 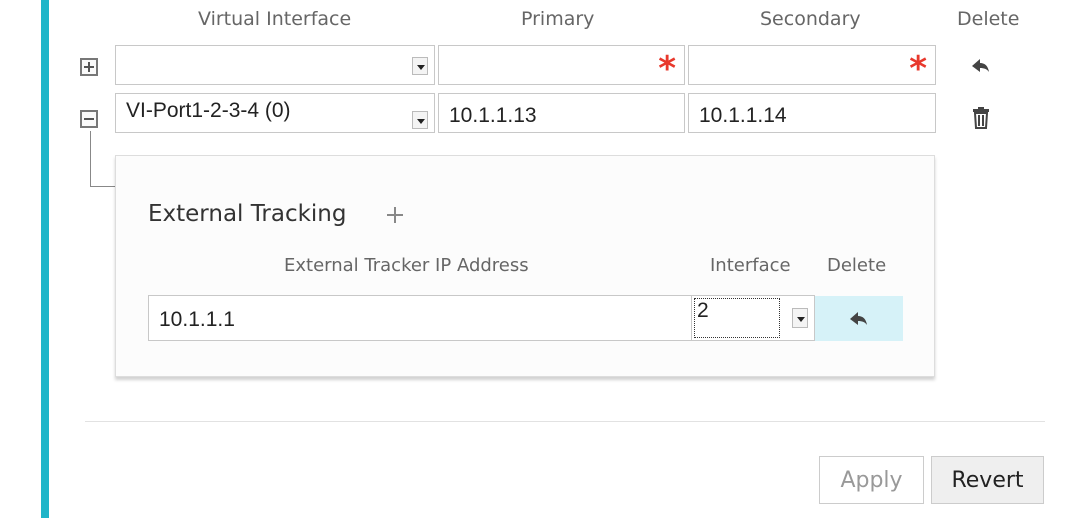 I want to click on interface-value: 2, so click(x=703, y=310).